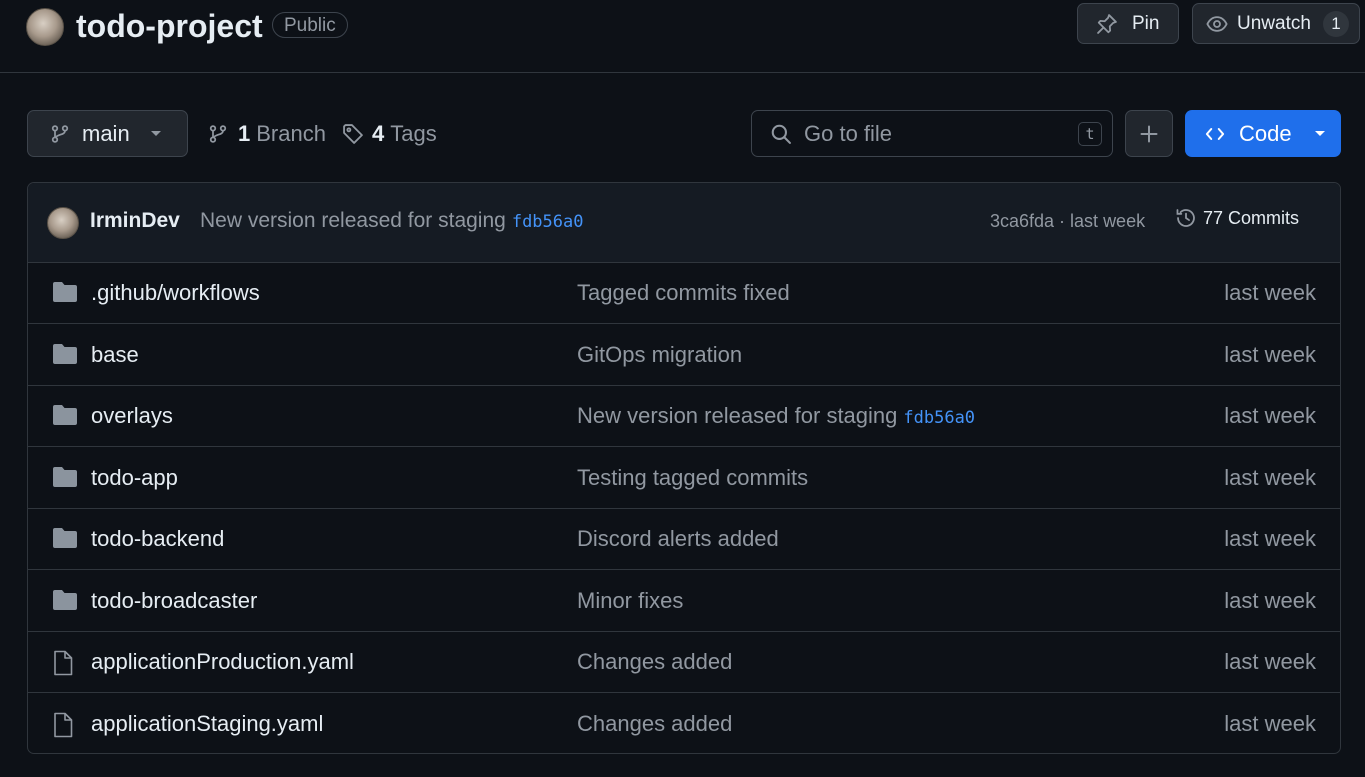 Image resolution: width=1365 pixels, height=777 pixels. Describe the element at coordinates (1265, 133) in the screenshot. I see `code-label: Code` at that location.